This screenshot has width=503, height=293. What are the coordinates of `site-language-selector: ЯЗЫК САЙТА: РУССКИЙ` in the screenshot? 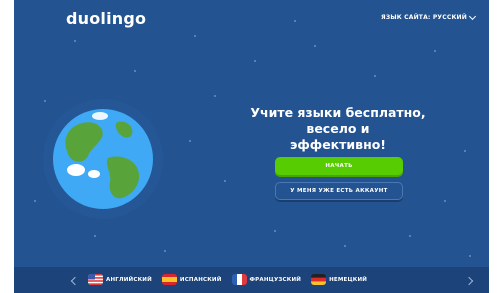 It's located at (429, 16).